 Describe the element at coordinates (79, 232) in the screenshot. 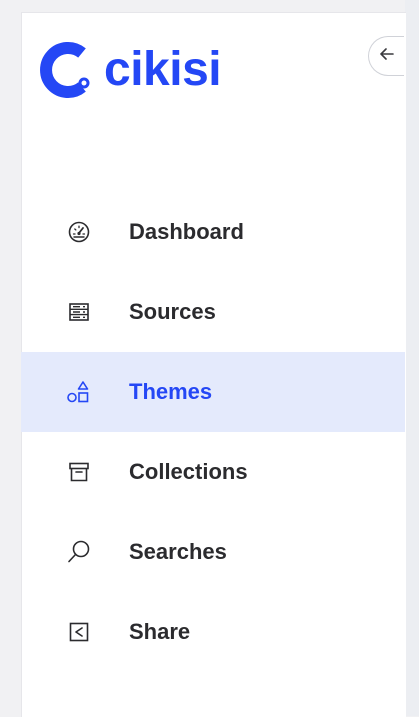

I see `gauge-icon` at that location.